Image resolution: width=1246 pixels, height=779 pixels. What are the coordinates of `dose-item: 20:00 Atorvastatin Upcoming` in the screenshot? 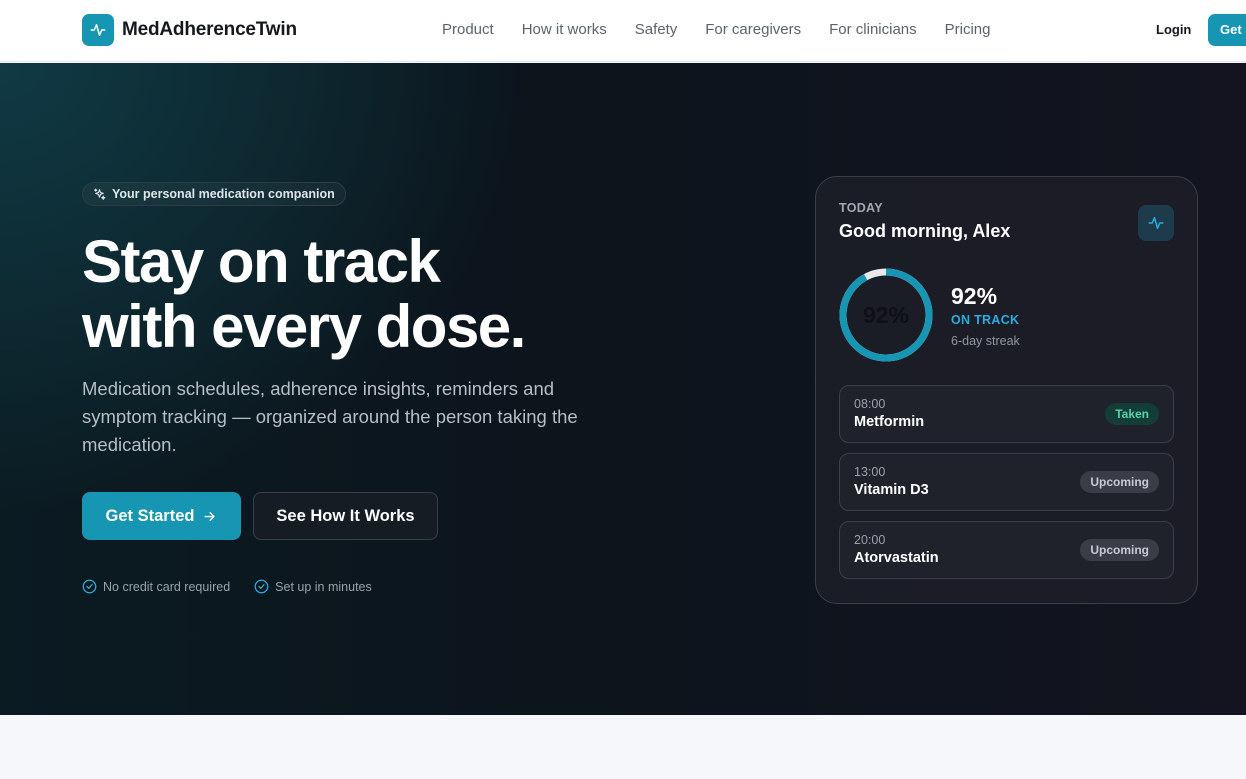 It's located at (1006, 550).